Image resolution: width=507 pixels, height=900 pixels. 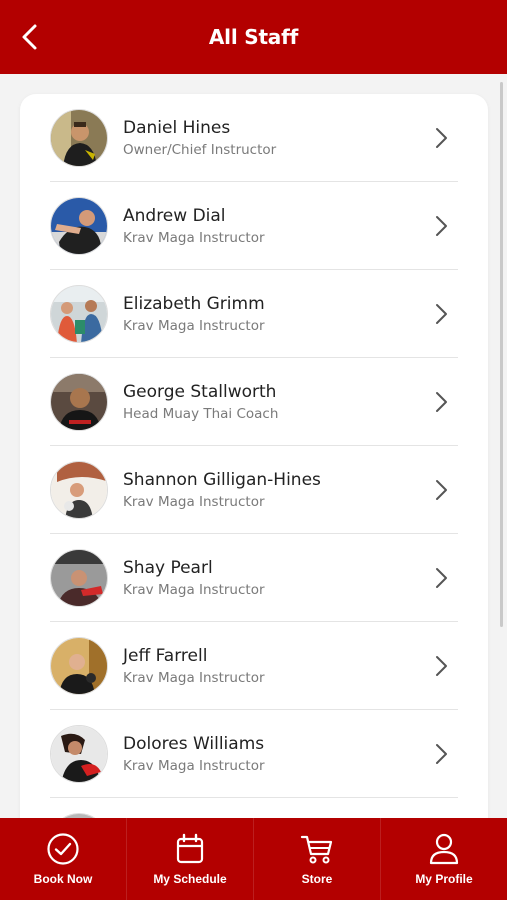 I want to click on staff-row-andrew-dial: Andrew Dial Krav Maga Instructor, so click(x=254, y=226).